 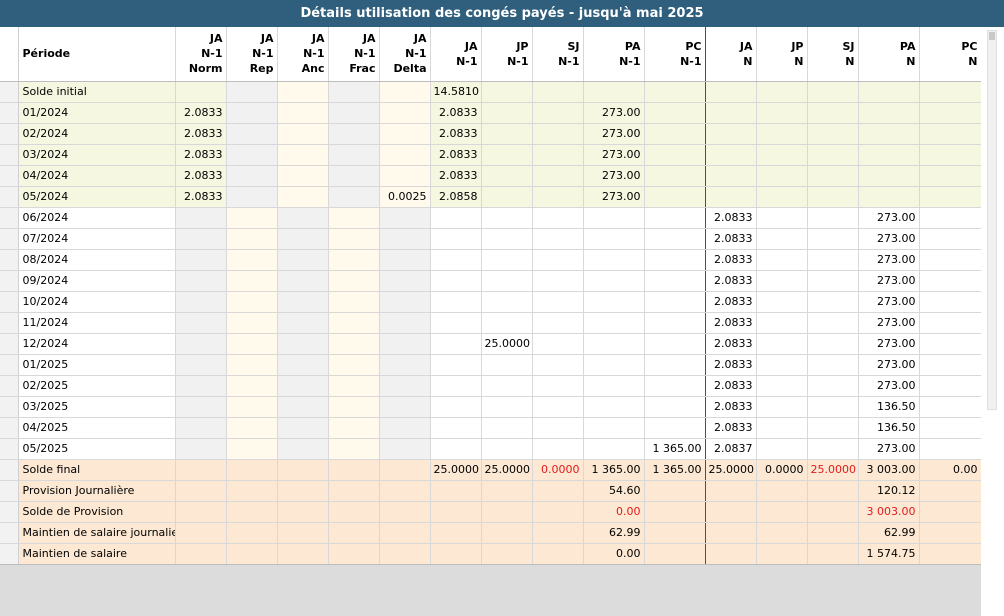 I want to click on row-label: 04/2024, so click(x=97, y=176).